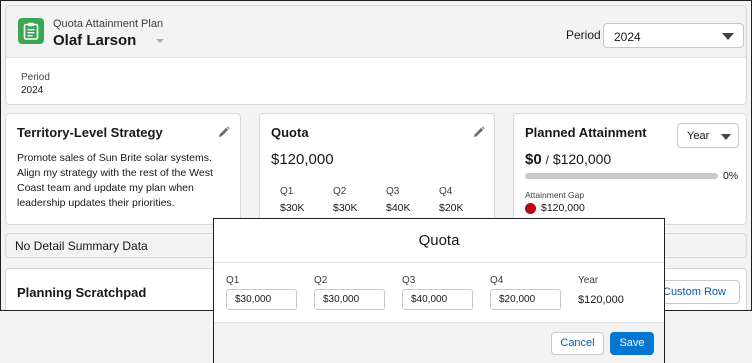 This screenshot has height=363, width=752. Describe the element at coordinates (530, 208) in the screenshot. I see `status-dot-icon` at that location.